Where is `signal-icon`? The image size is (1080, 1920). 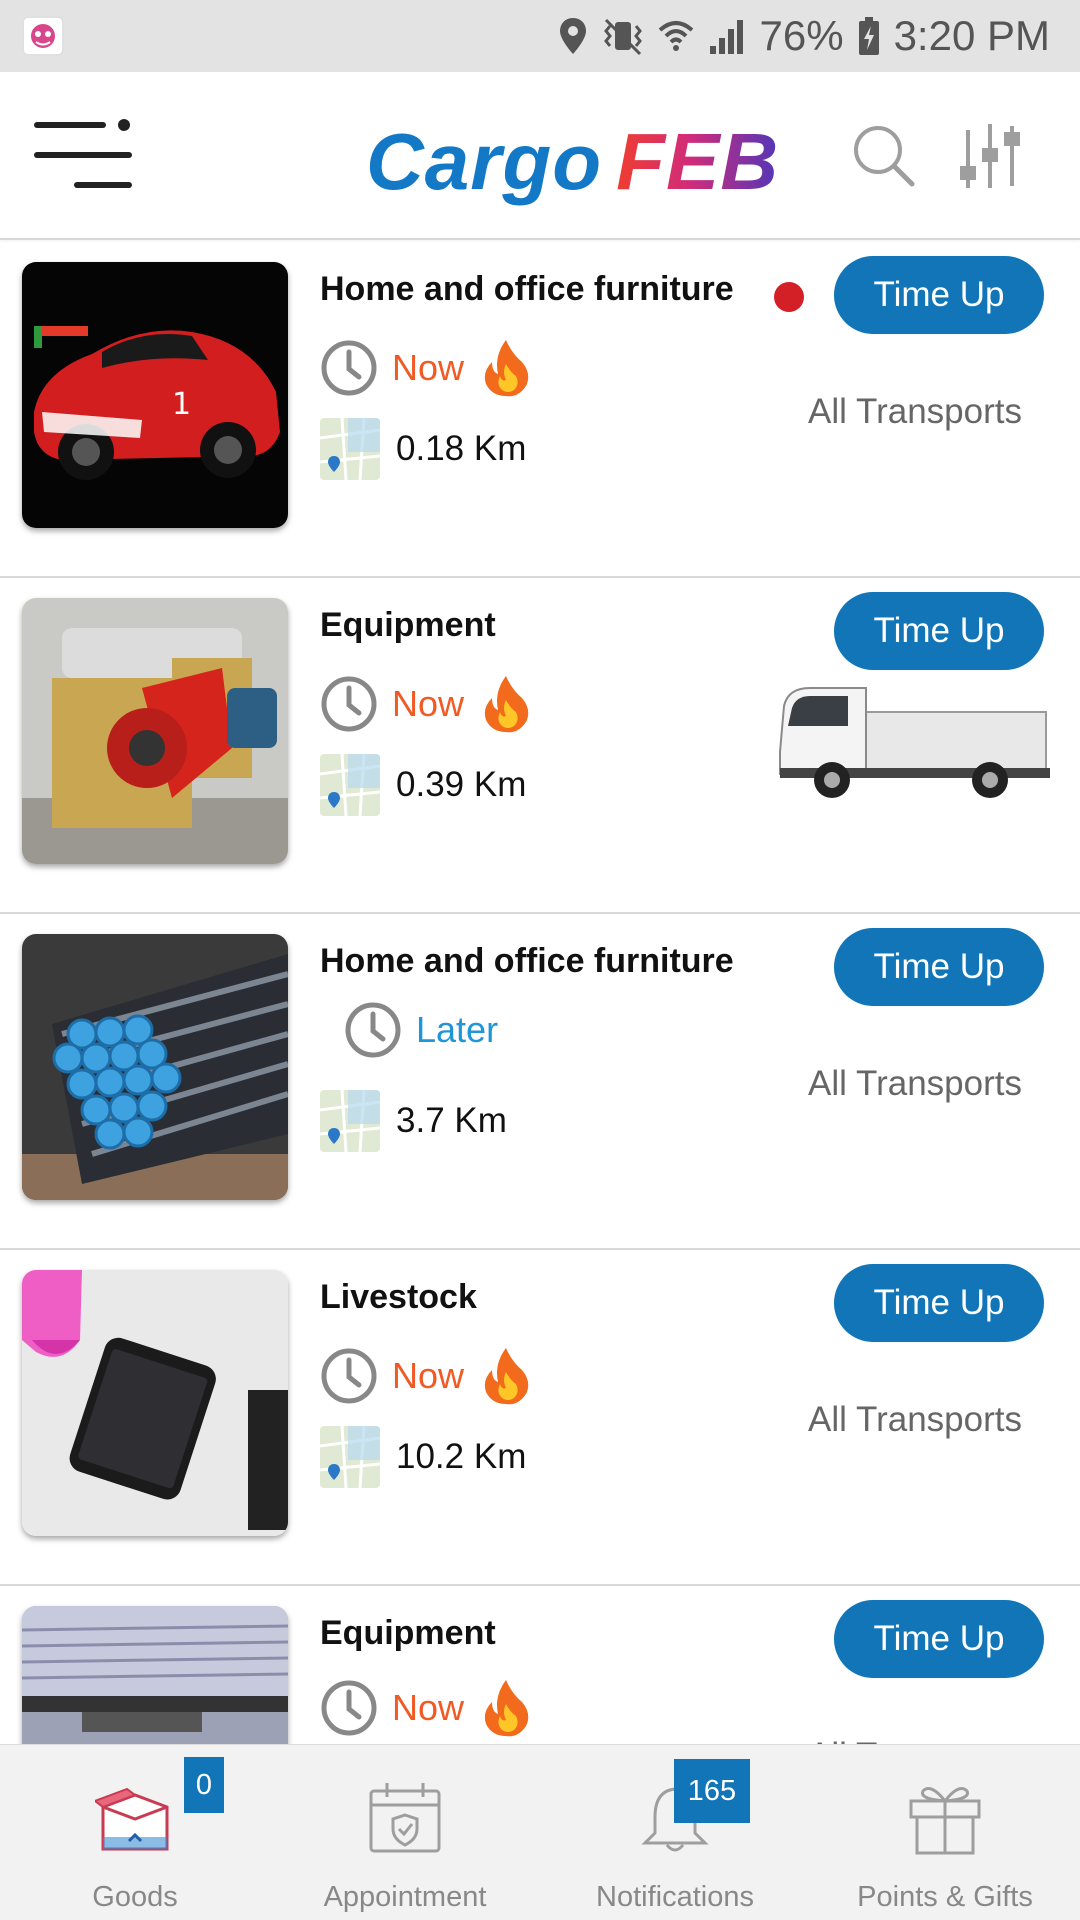
signal-icon is located at coordinates (726, 37).